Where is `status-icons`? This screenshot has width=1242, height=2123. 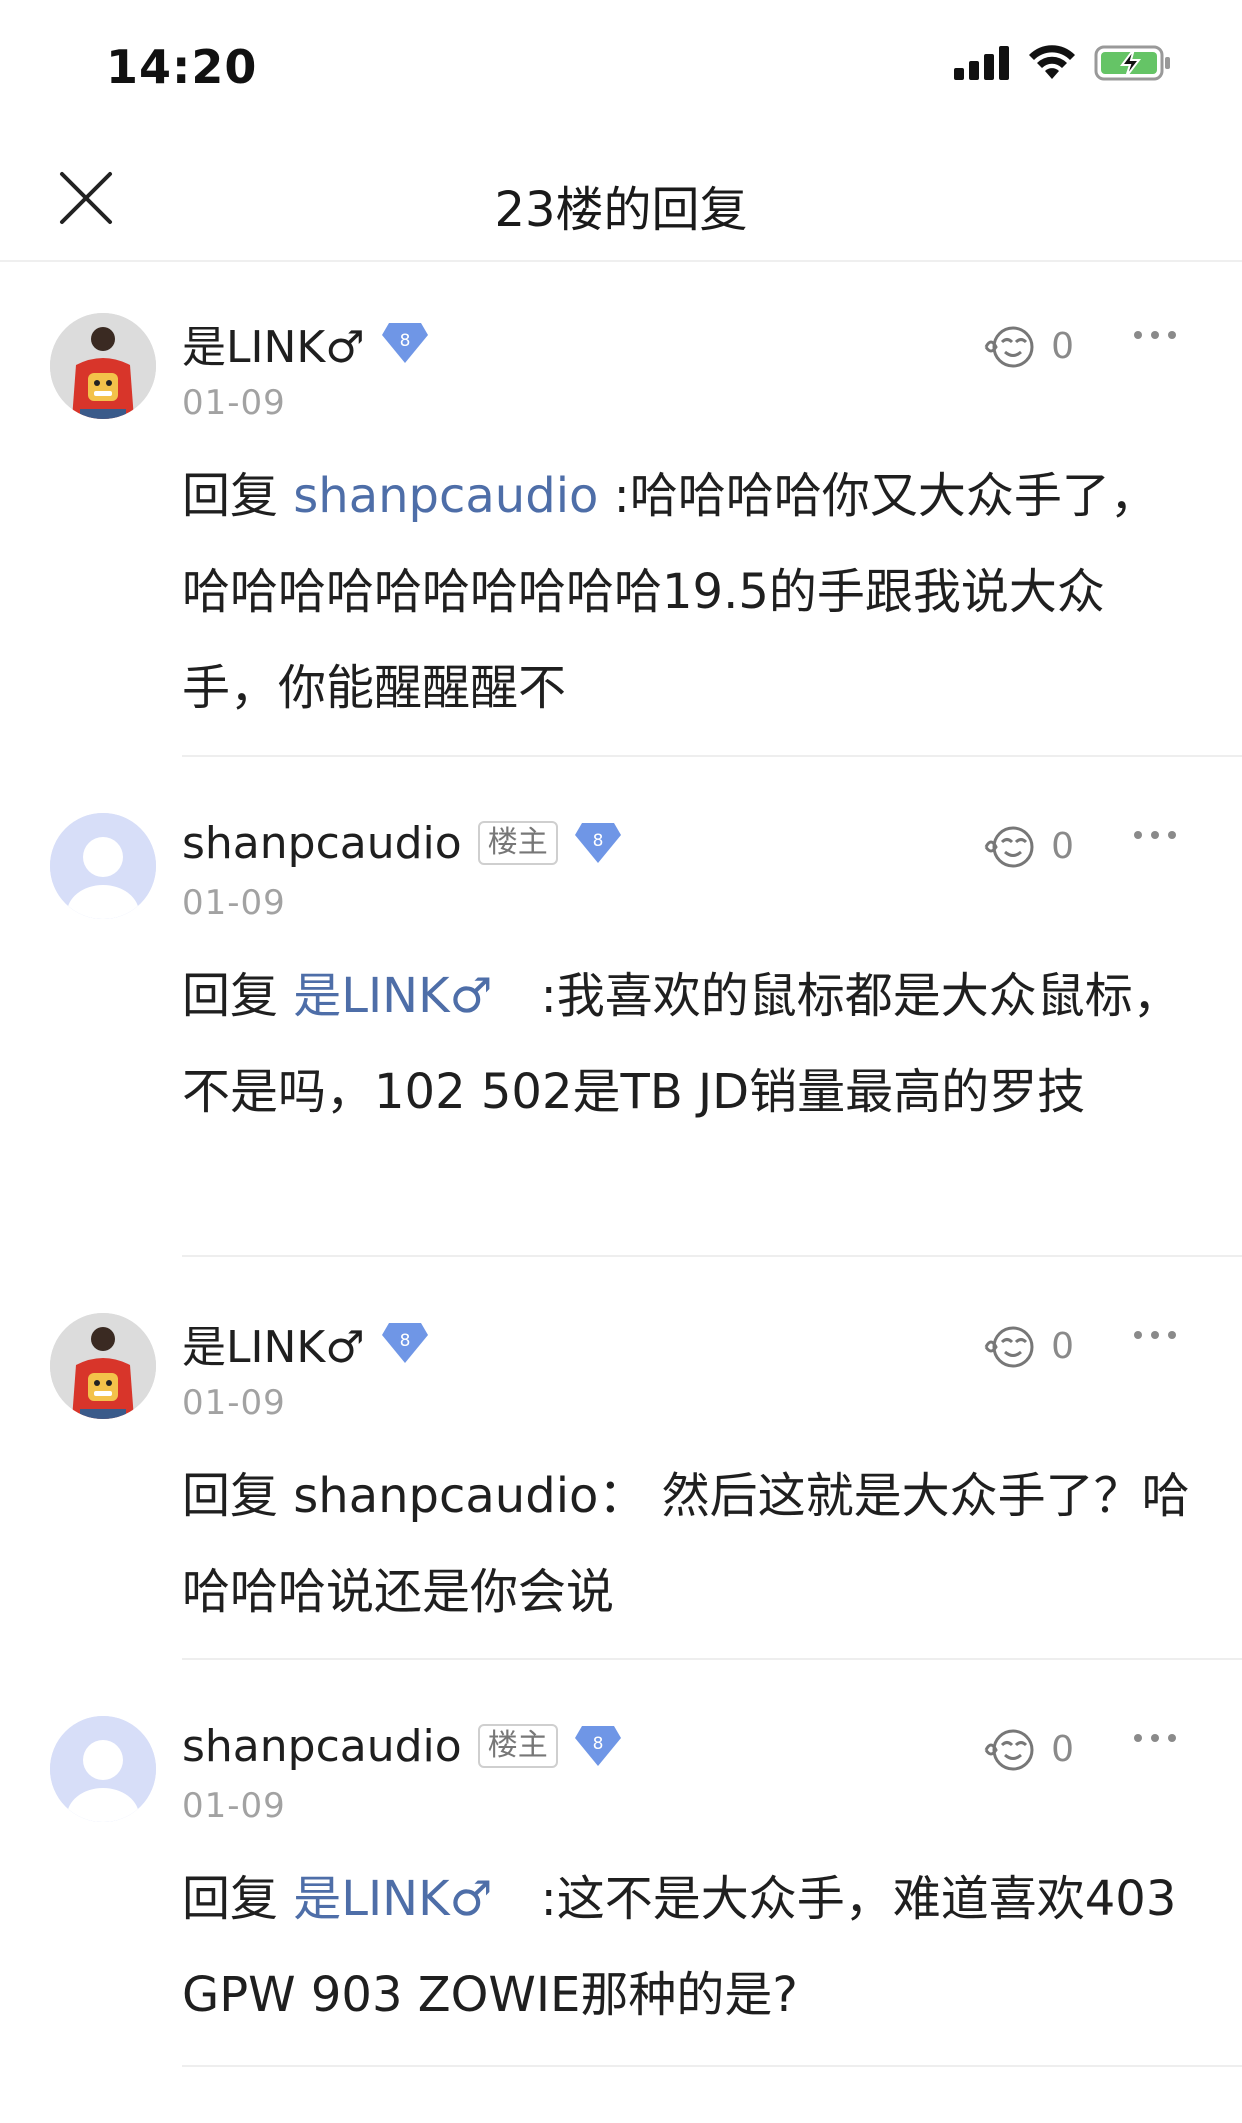
status-icons is located at coordinates (1063, 63).